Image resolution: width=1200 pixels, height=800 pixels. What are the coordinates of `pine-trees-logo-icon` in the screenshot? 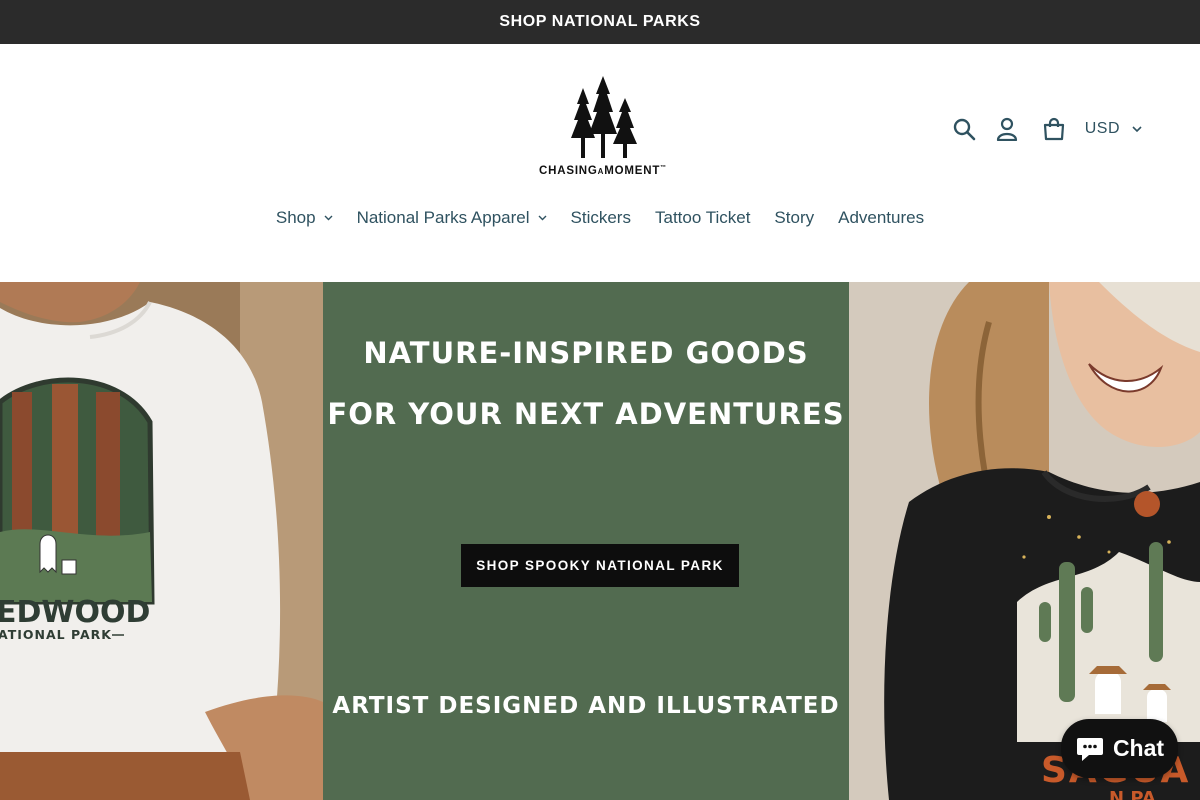 It's located at (604, 117).